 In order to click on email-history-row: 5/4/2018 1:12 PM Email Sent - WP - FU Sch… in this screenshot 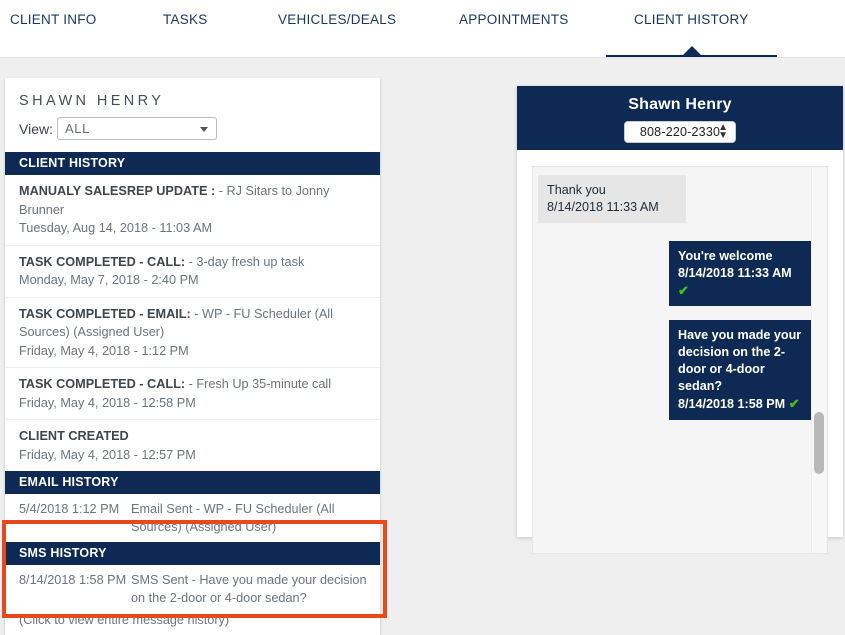, I will do `click(192, 518)`.